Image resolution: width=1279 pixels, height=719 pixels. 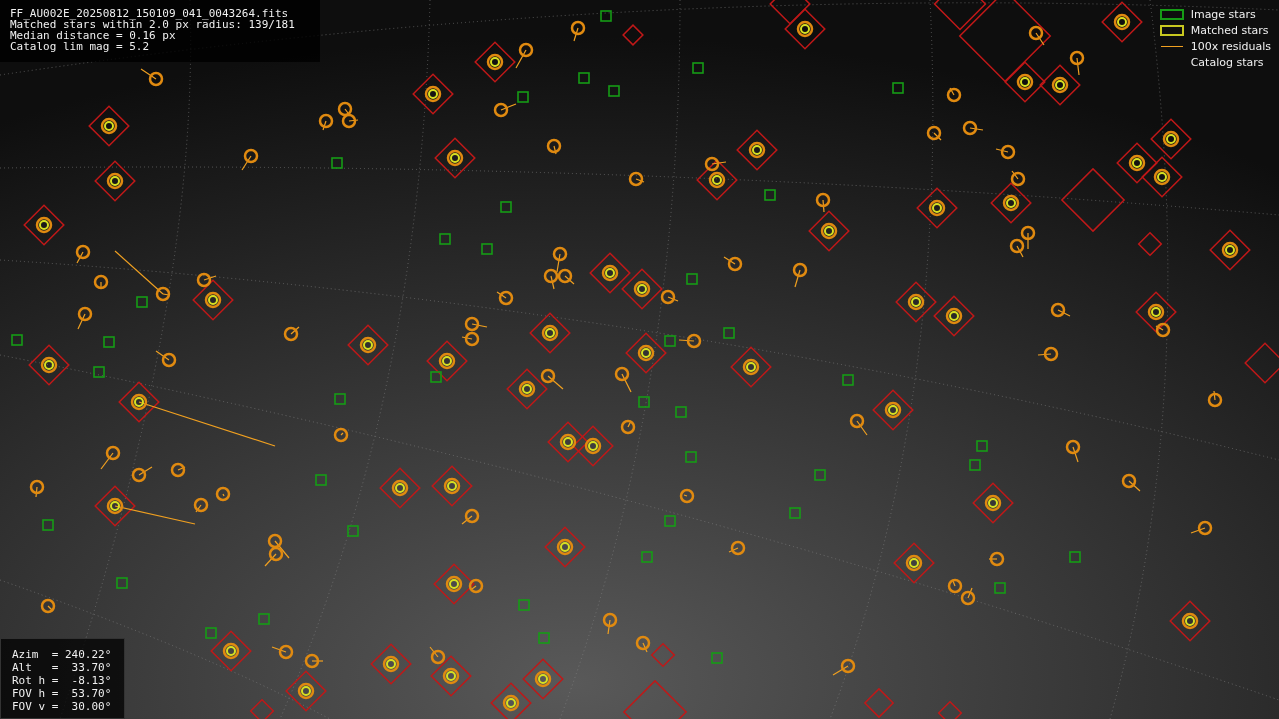 I want to click on pointing-text: Azim = 240.22°, so click(x=62, y=654).